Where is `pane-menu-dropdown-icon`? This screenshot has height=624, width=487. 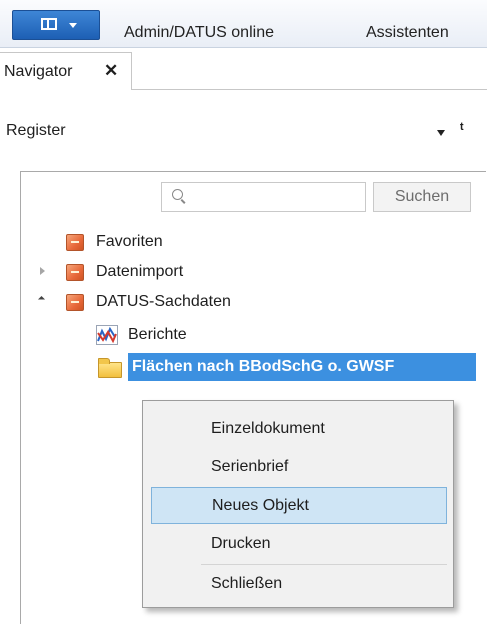 pane-menu-dropdown-icon is located at coordinates (441, 133).